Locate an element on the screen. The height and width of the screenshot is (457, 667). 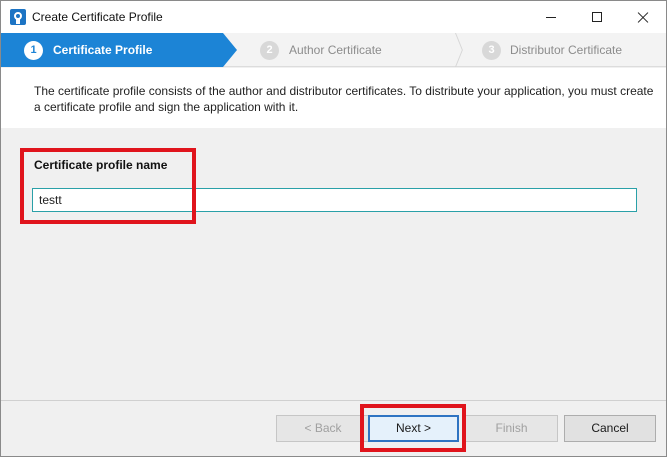
step-label: Author Certificate is located at coordinates (335, 50).